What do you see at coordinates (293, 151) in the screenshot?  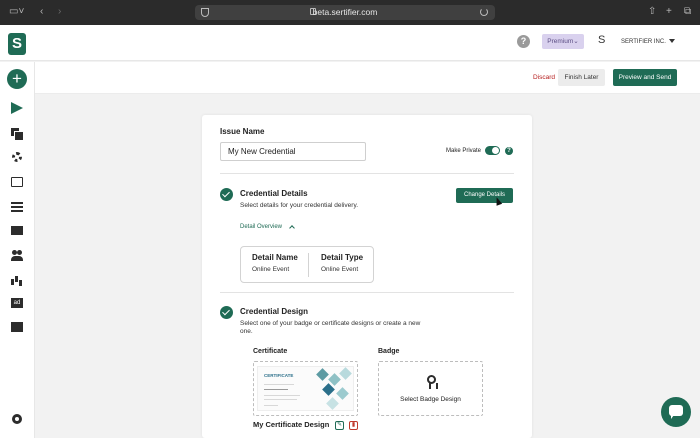 I see `issue-name-input` at bounding box center [293, 151].